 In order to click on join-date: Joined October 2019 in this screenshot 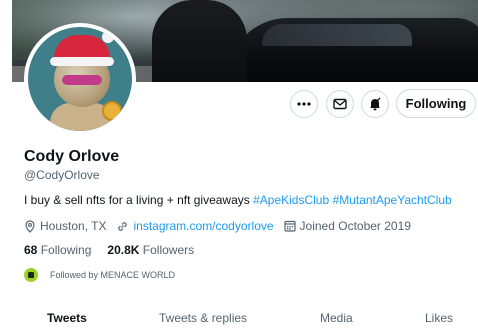, I will do `click(347, 226)`.